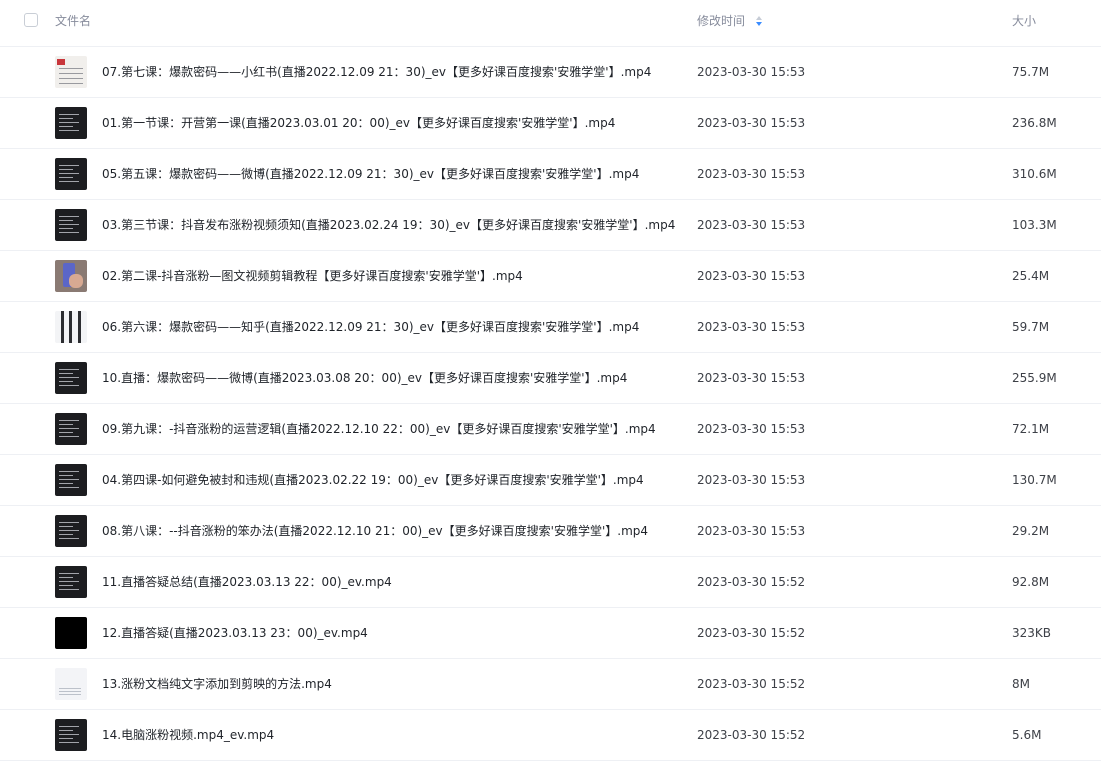 The image size is (1101, 761). What do you see at coordinates (1034, 123) in the screenshot?
I see `file-size: 236.8M` at bounding box center [1034, 123].